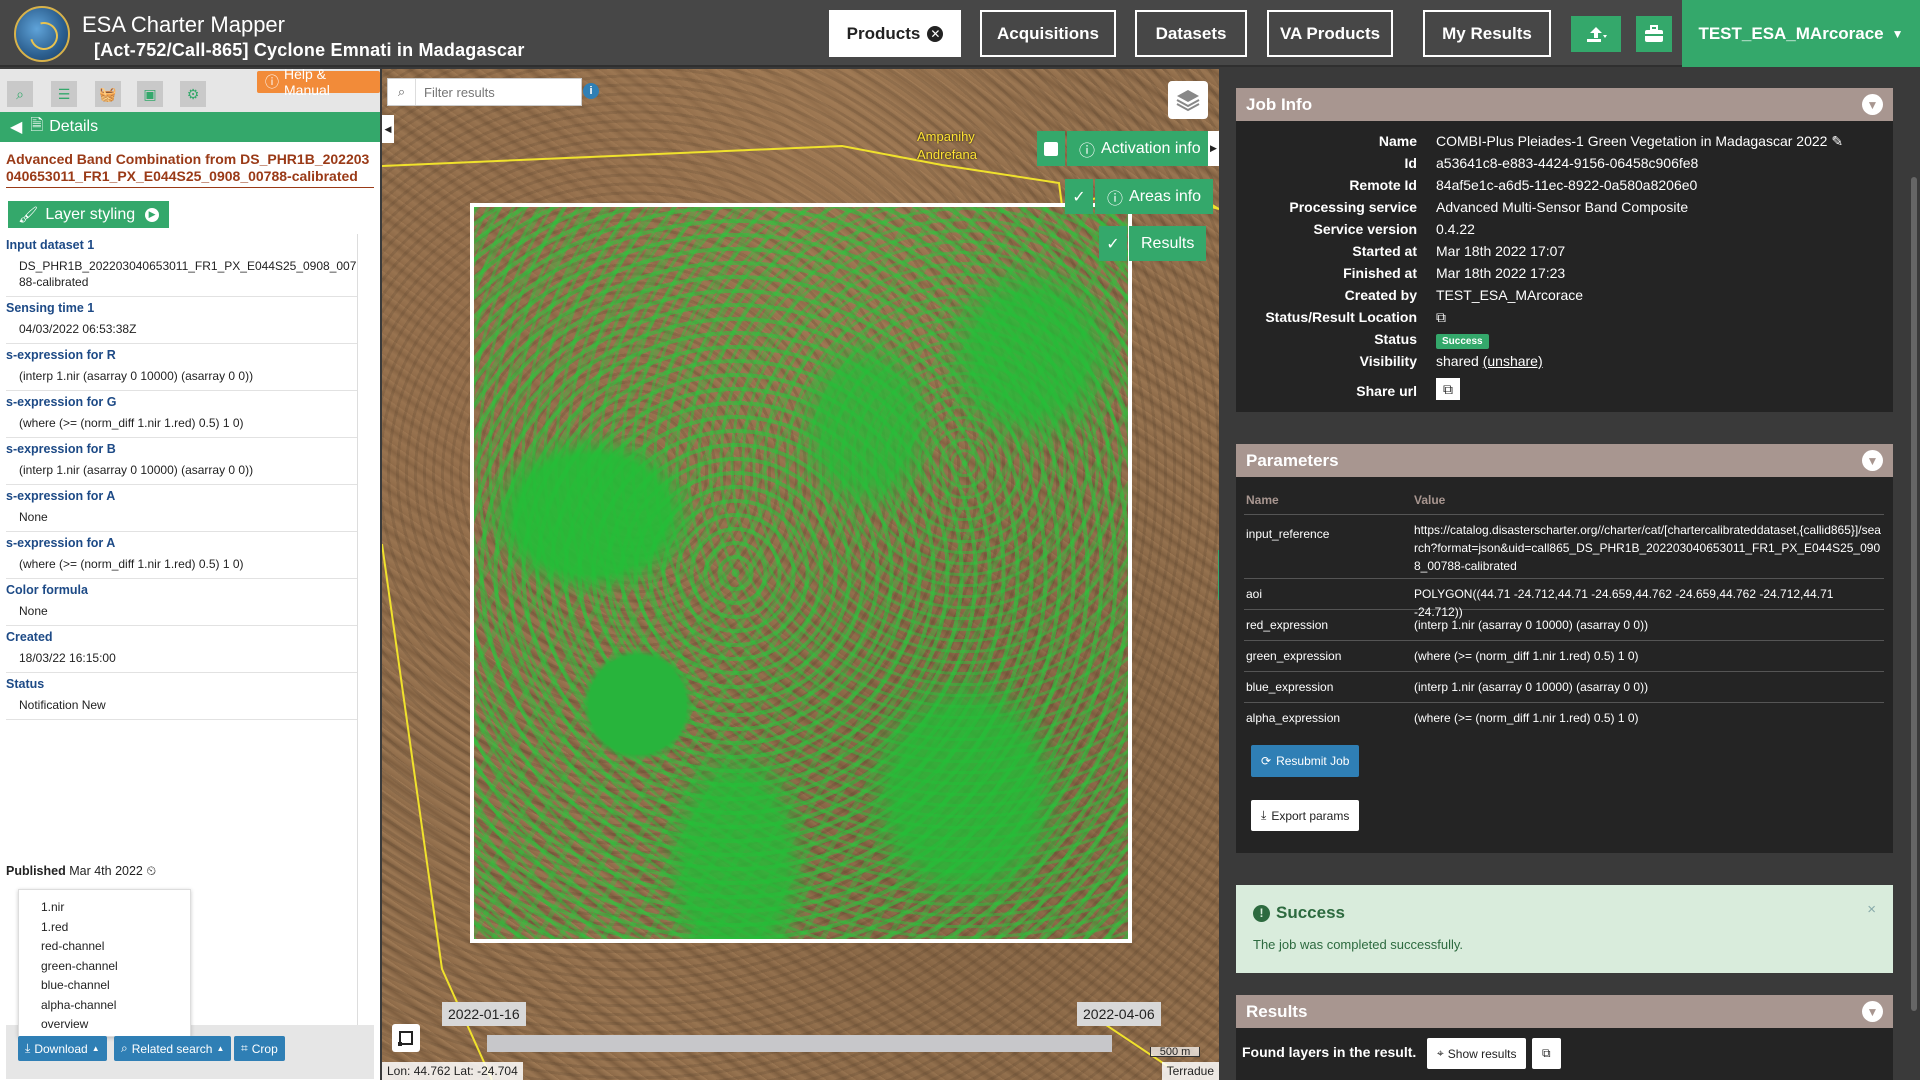 The image size is (1920, 1080). I want to click on draw-tool-button, so click(406, 1038).